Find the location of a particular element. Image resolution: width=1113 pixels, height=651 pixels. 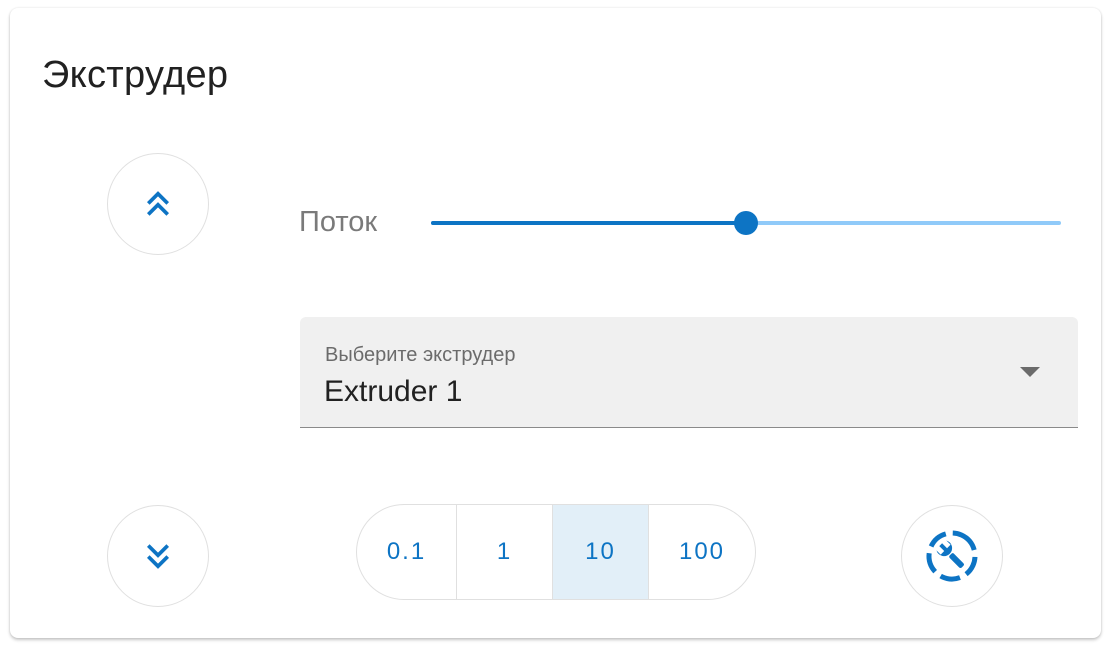

extruder-tools-button is located at coordinates (952, 556).